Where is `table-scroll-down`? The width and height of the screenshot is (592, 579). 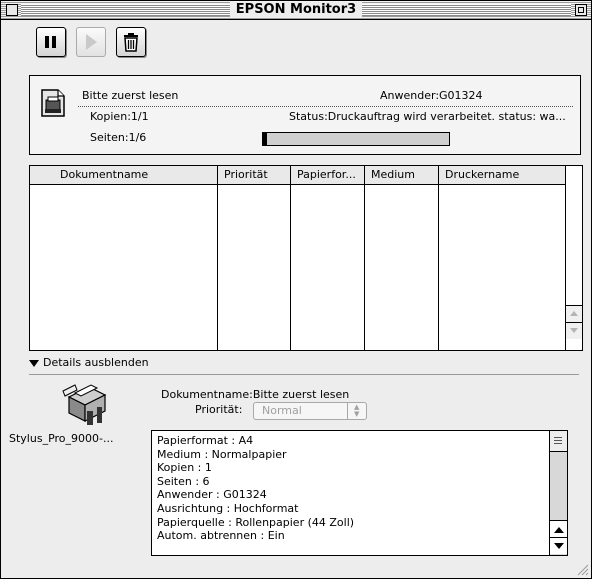 table-scroll-down is located at coordinates (574, 330).